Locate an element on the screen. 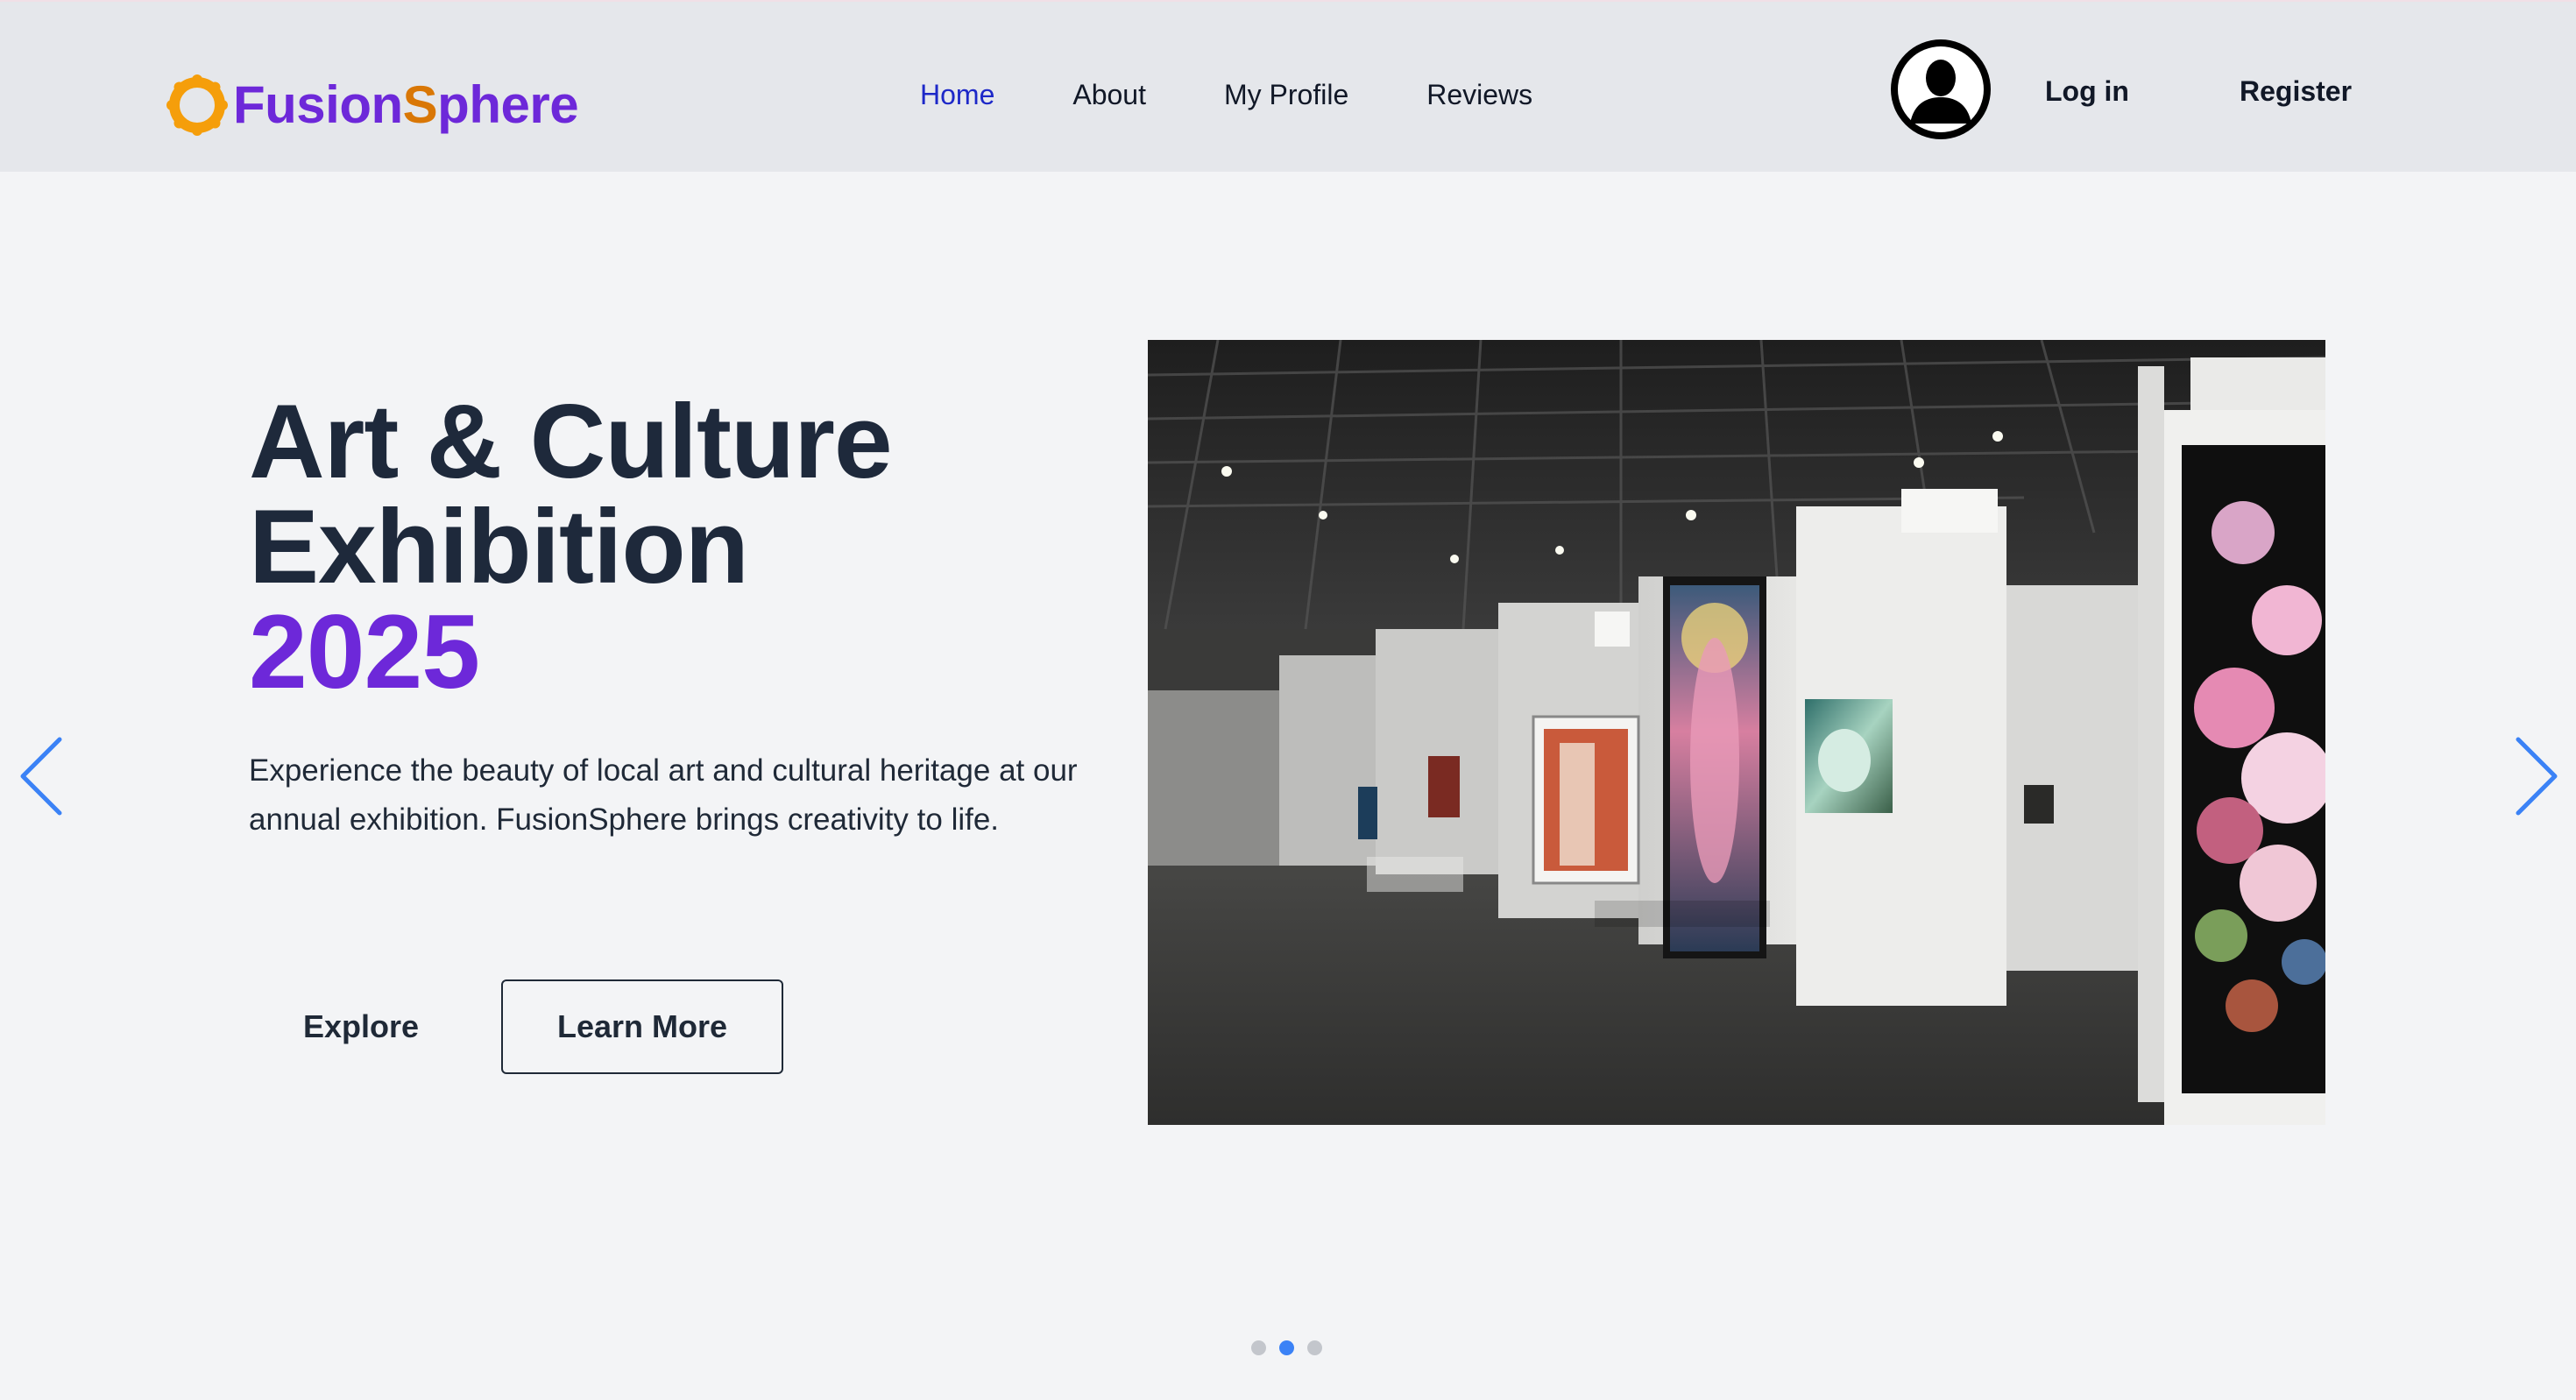  brand-logo-link: FusionSphere is located at coordinates (372, 105).